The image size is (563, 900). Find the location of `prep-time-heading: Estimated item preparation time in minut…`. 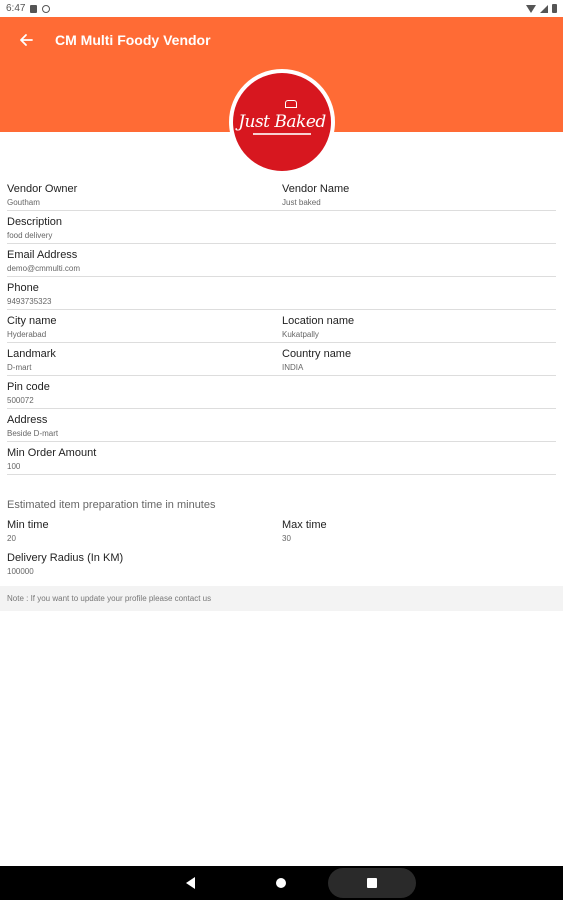

prep-time-heading: Estimated item preparation time in minut… is located at coordinates (111, 505).